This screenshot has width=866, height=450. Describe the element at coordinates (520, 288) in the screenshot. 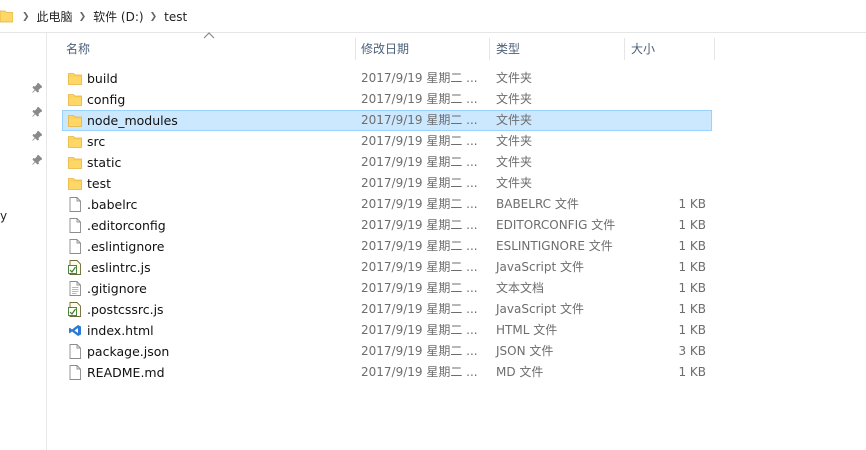

I see `file-type: 文本文档` at that location.